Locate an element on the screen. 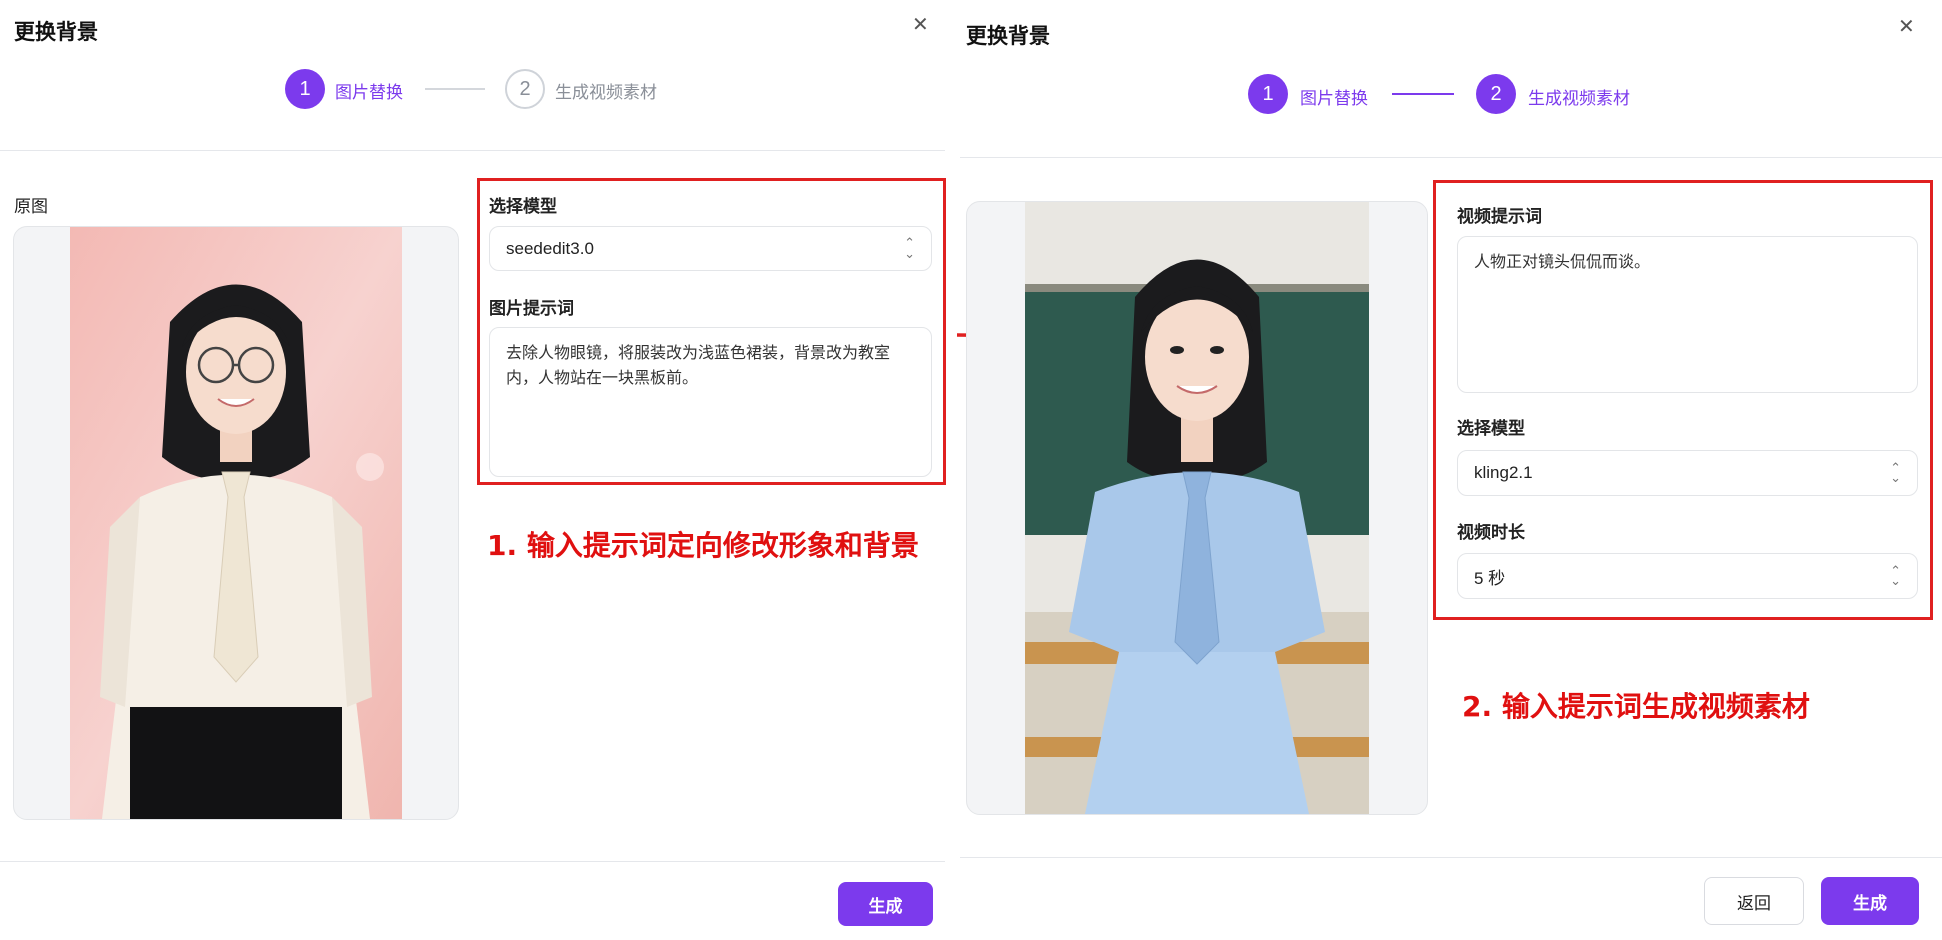  original-image-frame is located at coordinates (236, 523).